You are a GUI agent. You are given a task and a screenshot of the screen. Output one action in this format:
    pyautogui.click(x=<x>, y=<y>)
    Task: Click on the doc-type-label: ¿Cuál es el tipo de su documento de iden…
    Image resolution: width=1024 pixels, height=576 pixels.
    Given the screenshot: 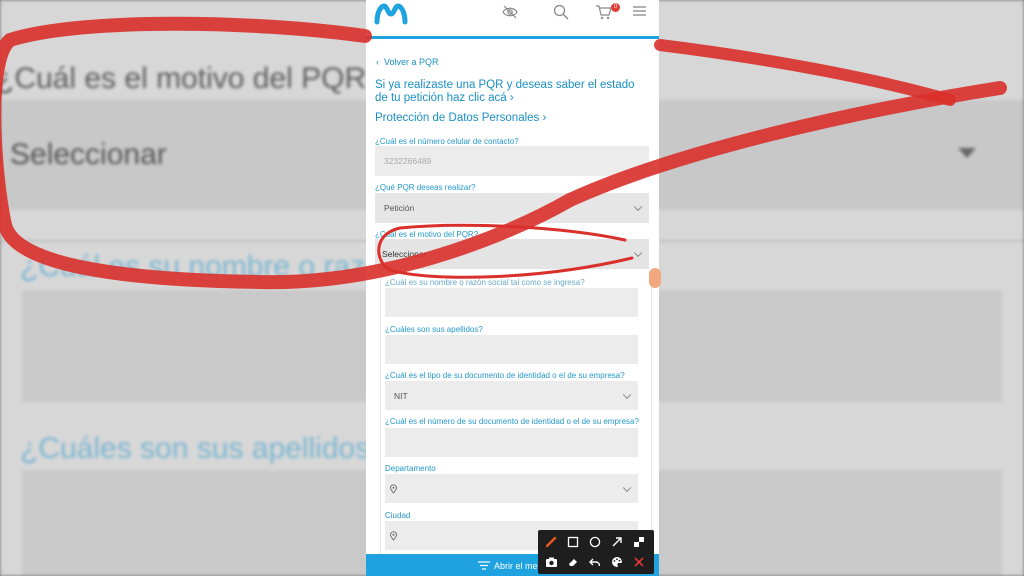 What is the action you would take?
    pyautogui.click(x=505, y=375)
    